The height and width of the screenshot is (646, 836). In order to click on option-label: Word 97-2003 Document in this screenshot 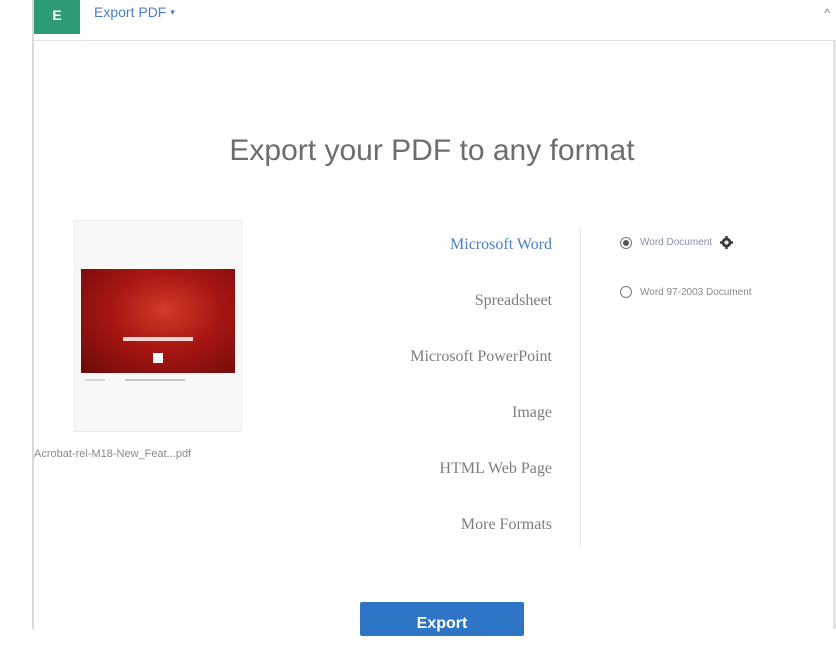, I will do `click(696, 292)`.